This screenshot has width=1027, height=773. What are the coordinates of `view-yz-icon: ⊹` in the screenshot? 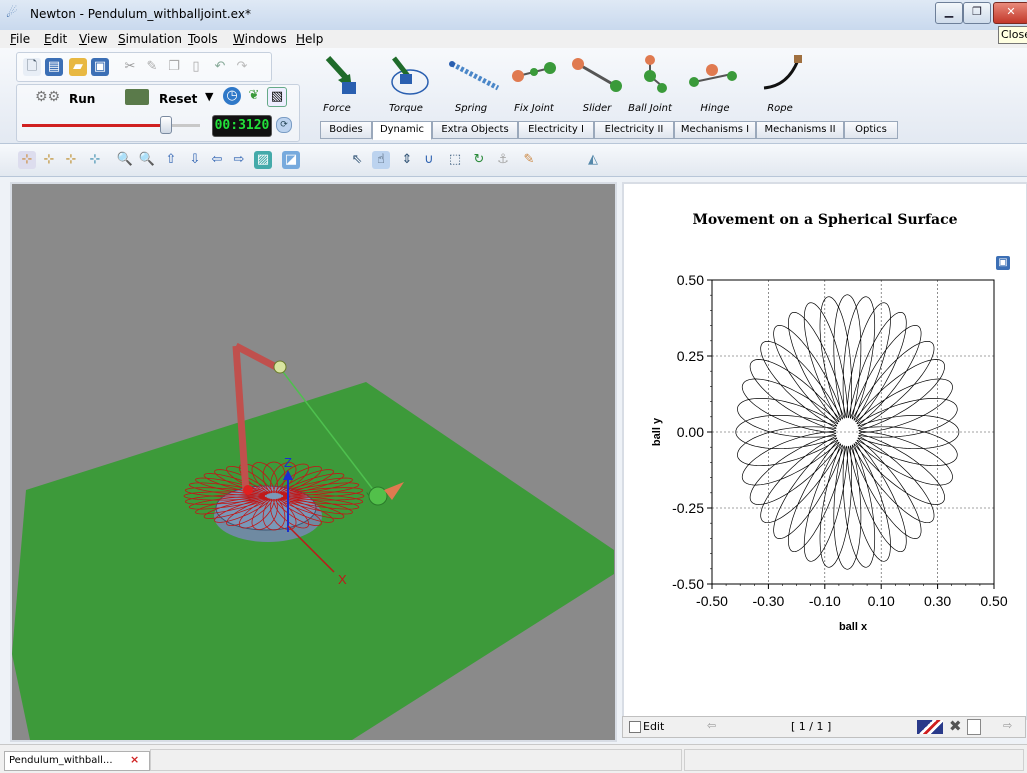 It's located at (71, 160).